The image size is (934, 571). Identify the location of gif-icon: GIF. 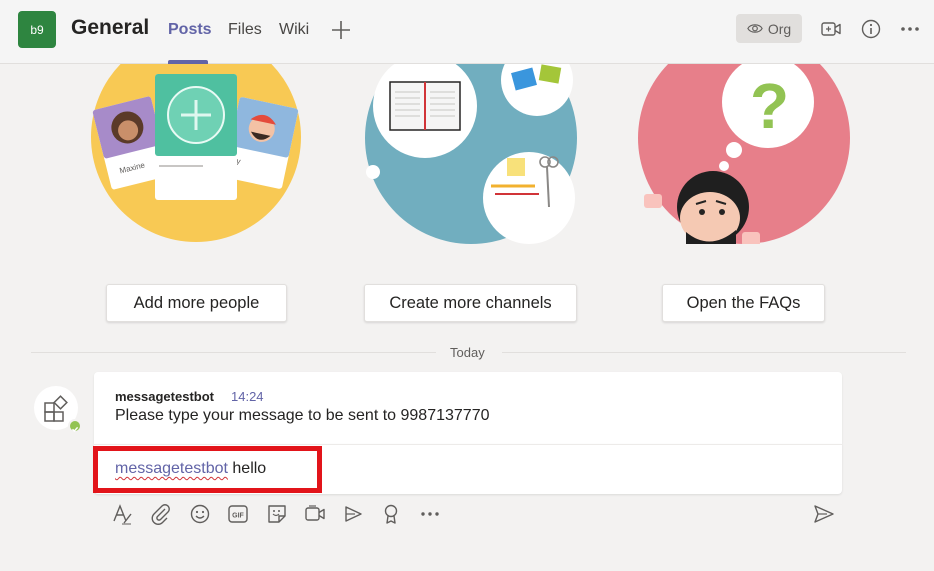
(238, 514).